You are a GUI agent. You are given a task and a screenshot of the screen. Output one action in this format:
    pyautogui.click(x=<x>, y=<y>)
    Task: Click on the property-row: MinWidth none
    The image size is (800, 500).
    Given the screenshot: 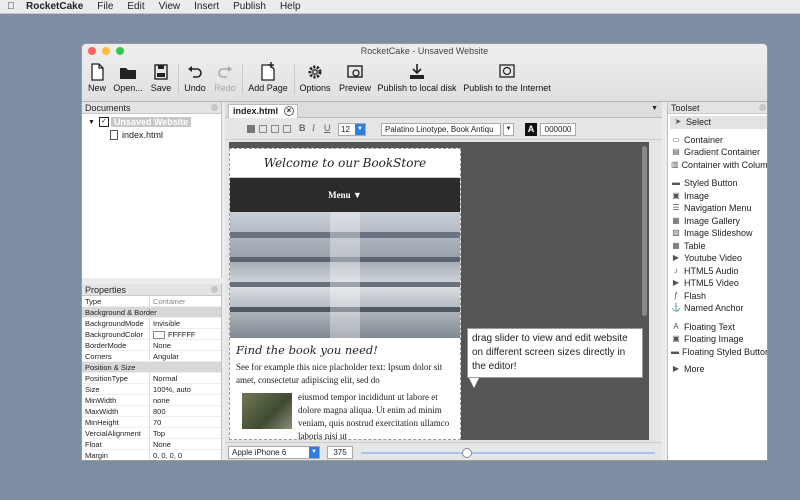 What is the action you would take?
    pyautogui.click(x=151, y=400)
    